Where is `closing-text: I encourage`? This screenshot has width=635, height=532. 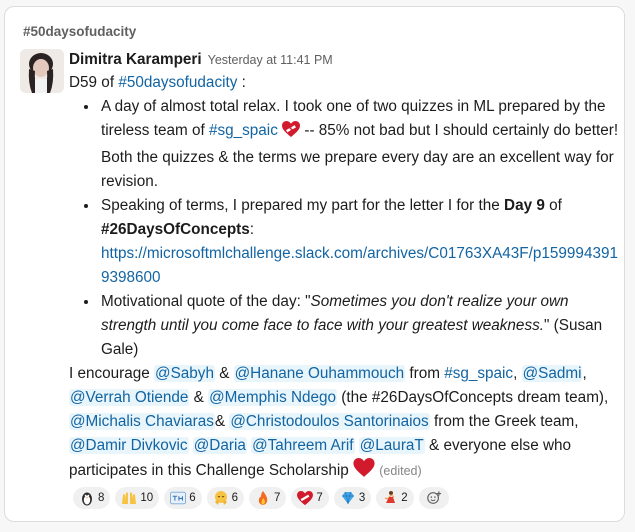 closing-text: I encourage is located at coordinates (112, 373).